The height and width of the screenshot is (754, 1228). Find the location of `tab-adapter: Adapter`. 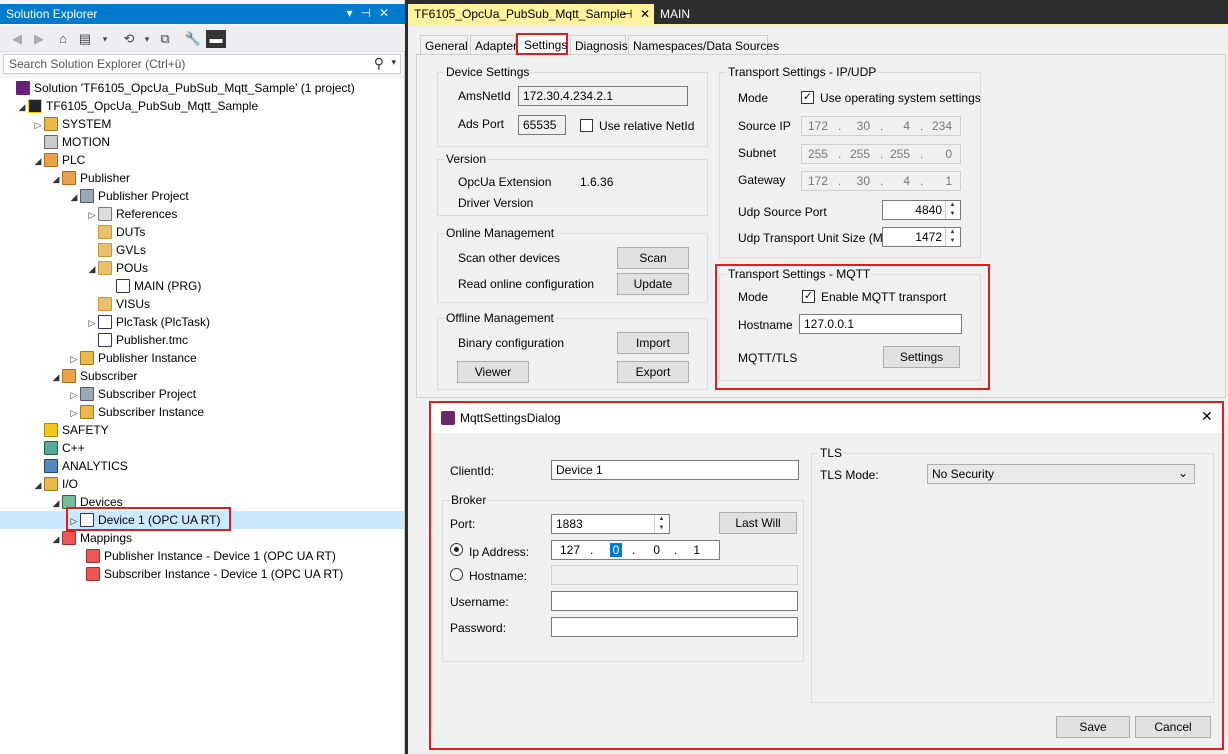

tab-adapter: Adapter is located at coordinates (493, 45).